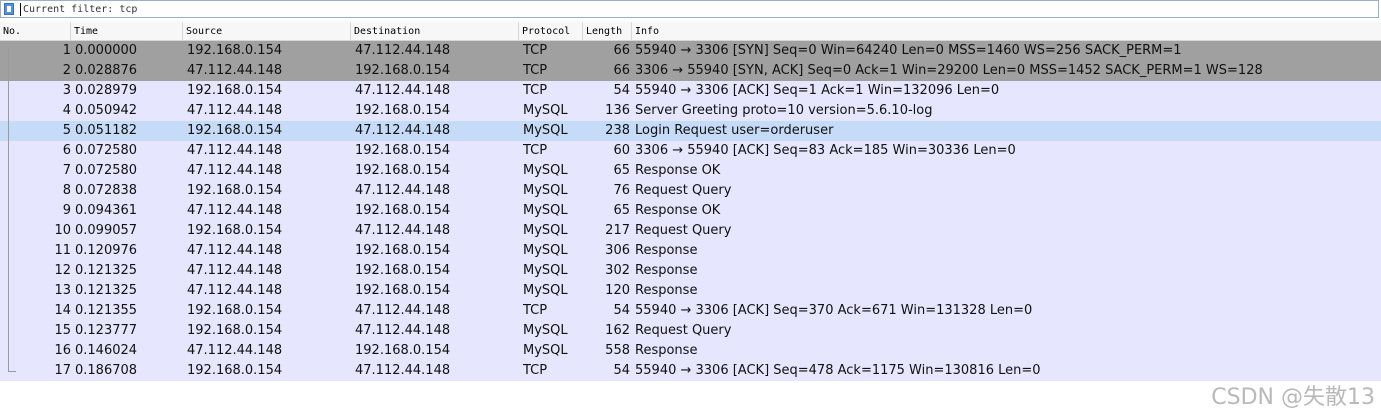 This screenshot has height=417, width=1381. What do you see at coordinates (35, 31) in the screenshot?
I see `column-header-no: No.` at bounding box center [35, 31].